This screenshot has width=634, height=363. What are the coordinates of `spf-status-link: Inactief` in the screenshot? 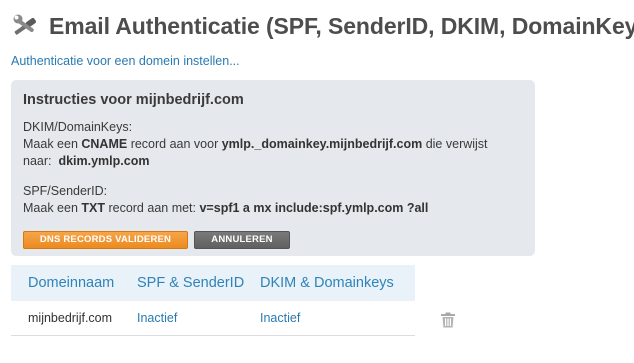 It's located at (157, 318).